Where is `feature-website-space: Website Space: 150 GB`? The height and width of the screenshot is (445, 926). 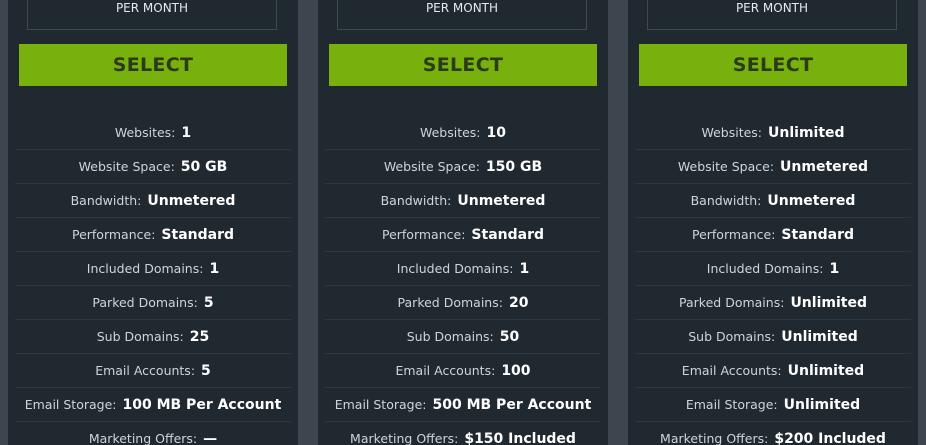
feature-website-space: Website Space: 150 GB is located at coordinates (463, 167).